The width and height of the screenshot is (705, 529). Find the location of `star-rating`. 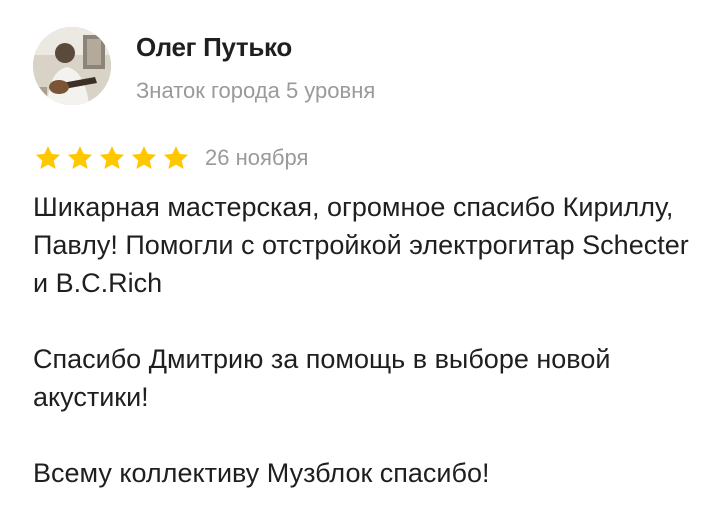

star-rating is located at coordinates (112, 158).